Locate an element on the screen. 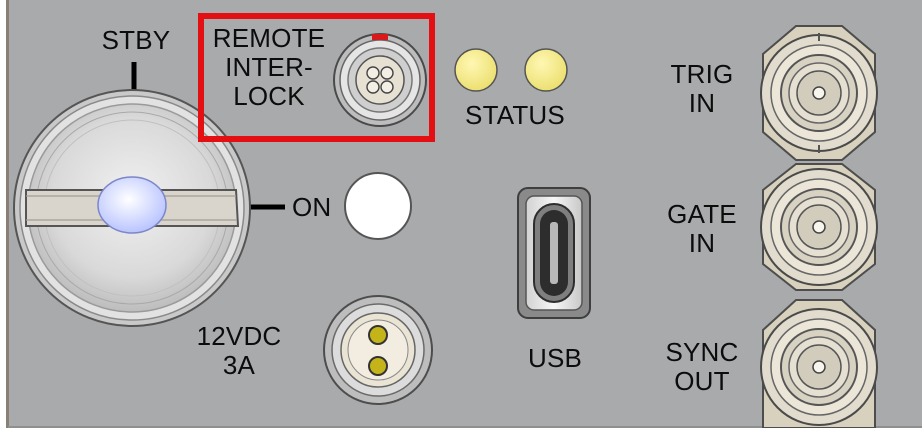  label-gate-in: GATE IN is located at coordinates (702, 228).